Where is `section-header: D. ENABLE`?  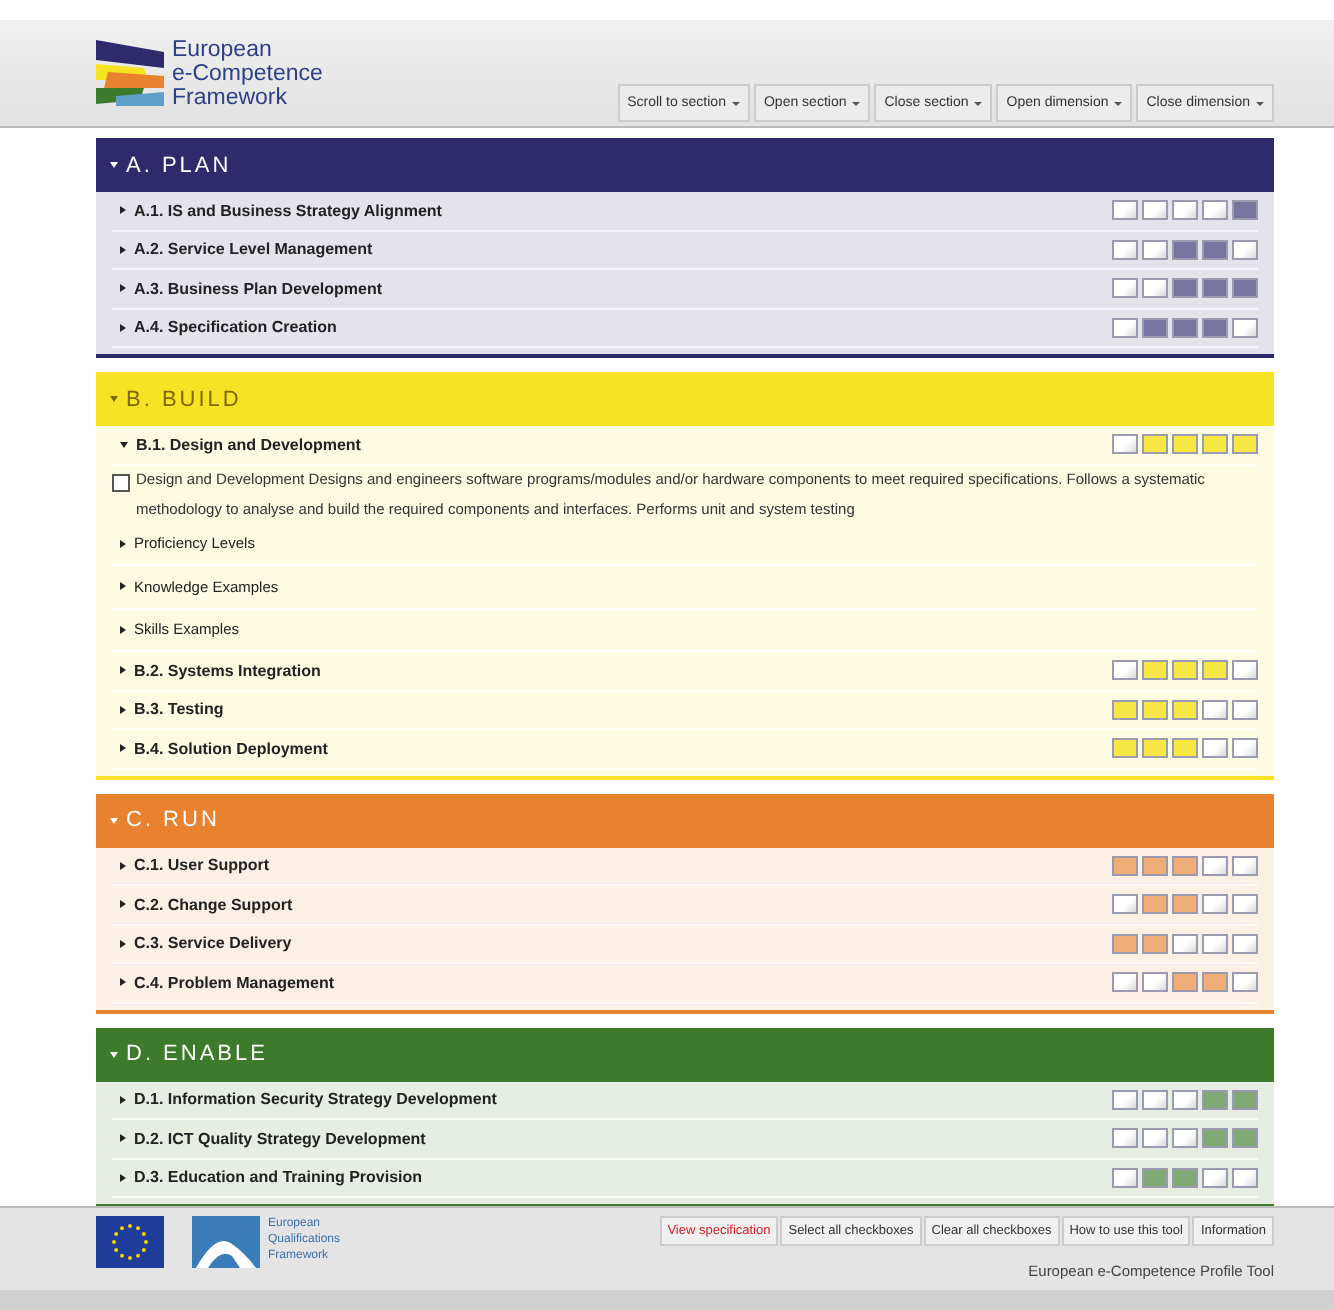
section-header: D. ENABLE is located at coordinates (685, 1054).